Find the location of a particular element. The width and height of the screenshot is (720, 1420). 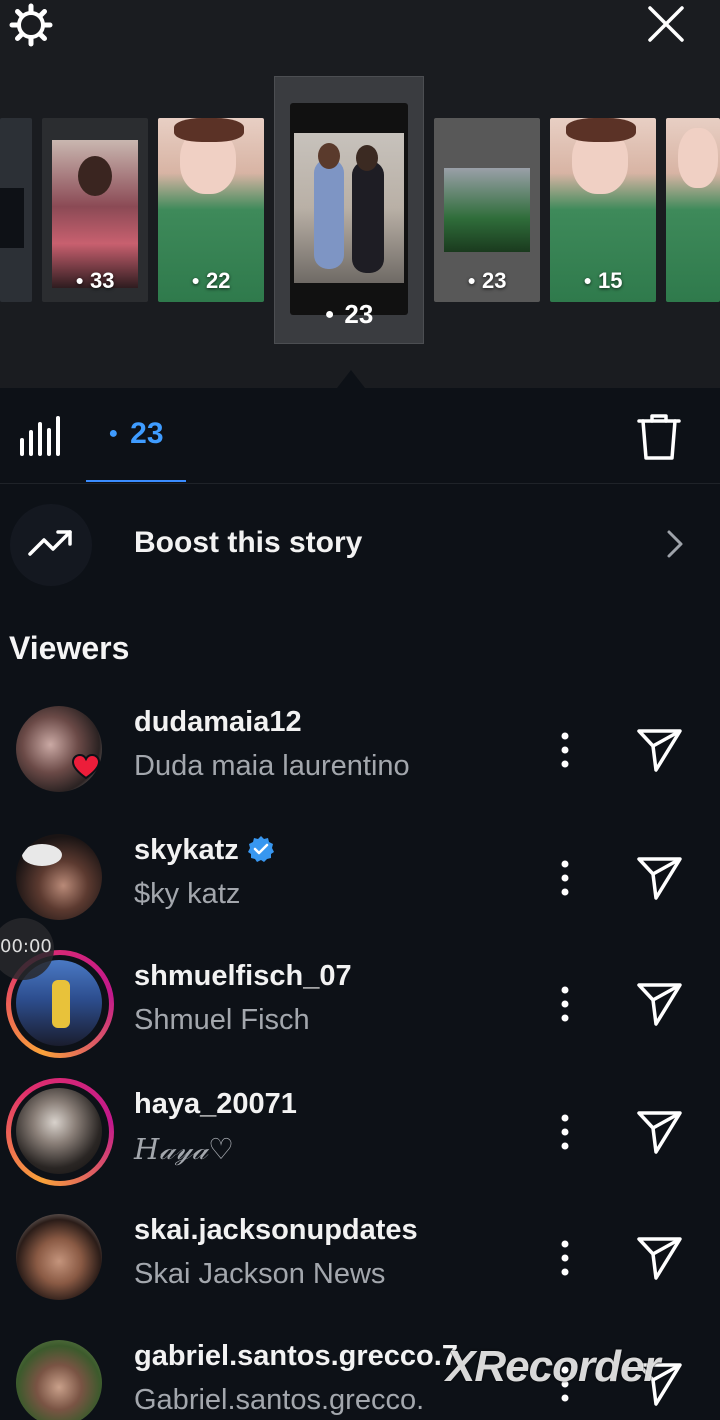

selected-story: ● 23 is located at coordinates (349, 210).